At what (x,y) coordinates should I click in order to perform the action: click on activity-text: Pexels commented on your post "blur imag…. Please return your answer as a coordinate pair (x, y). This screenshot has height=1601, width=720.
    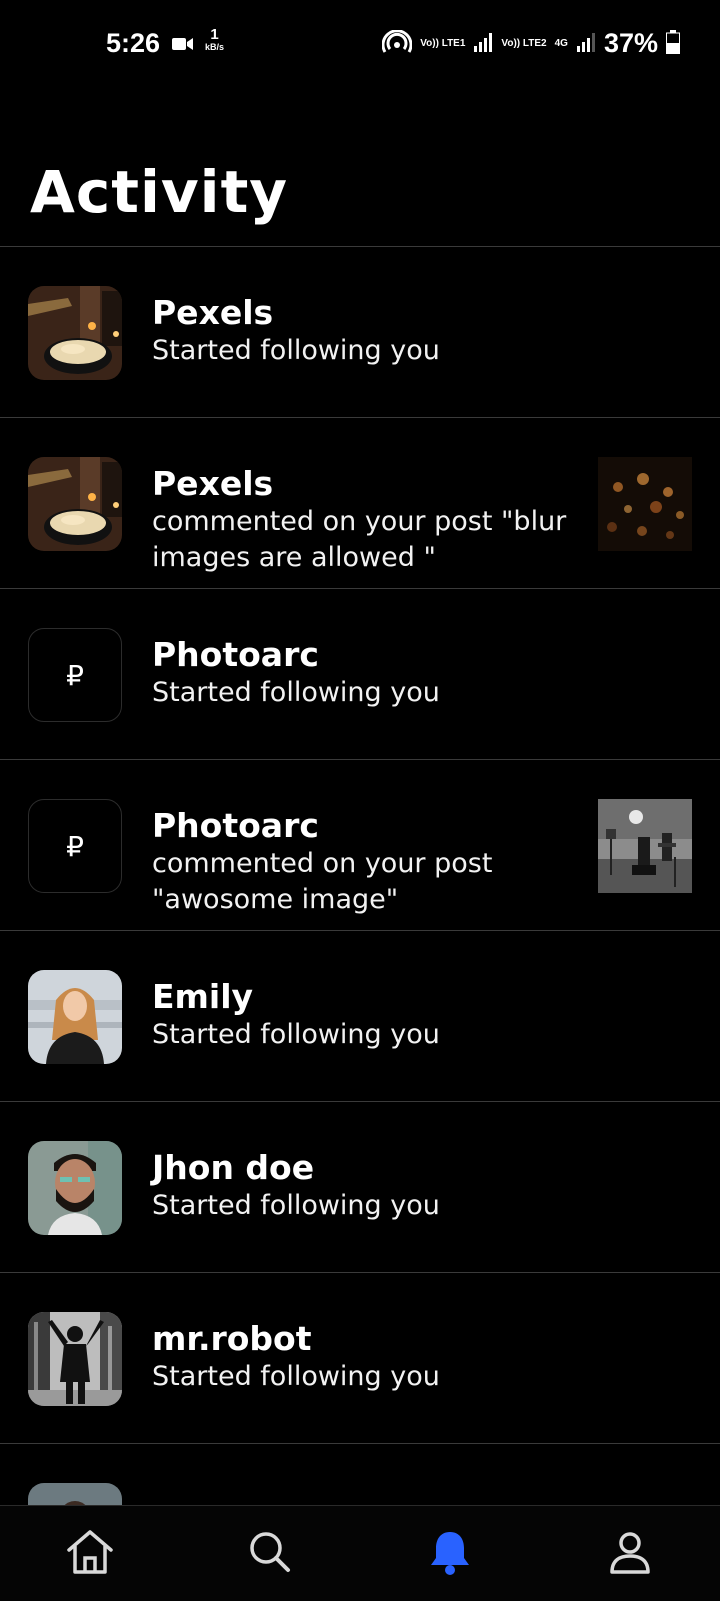
    Looking at the image, I should click on (362, 520).